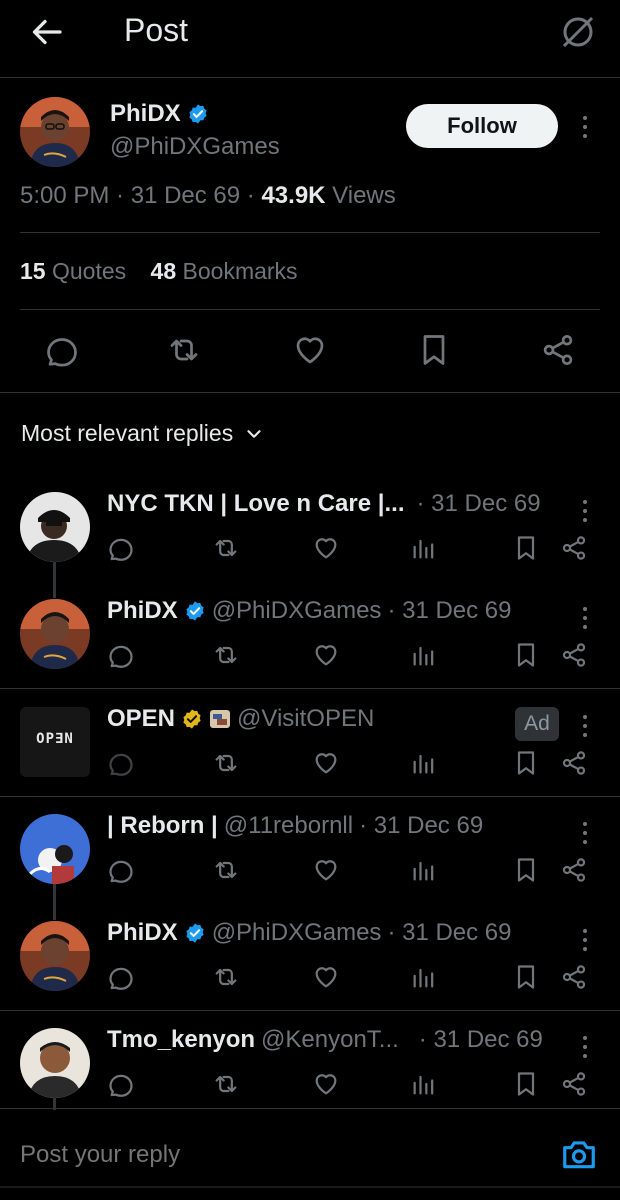 The image size is (620, 1200). I want to click on post-more-button, so click(585, 127).